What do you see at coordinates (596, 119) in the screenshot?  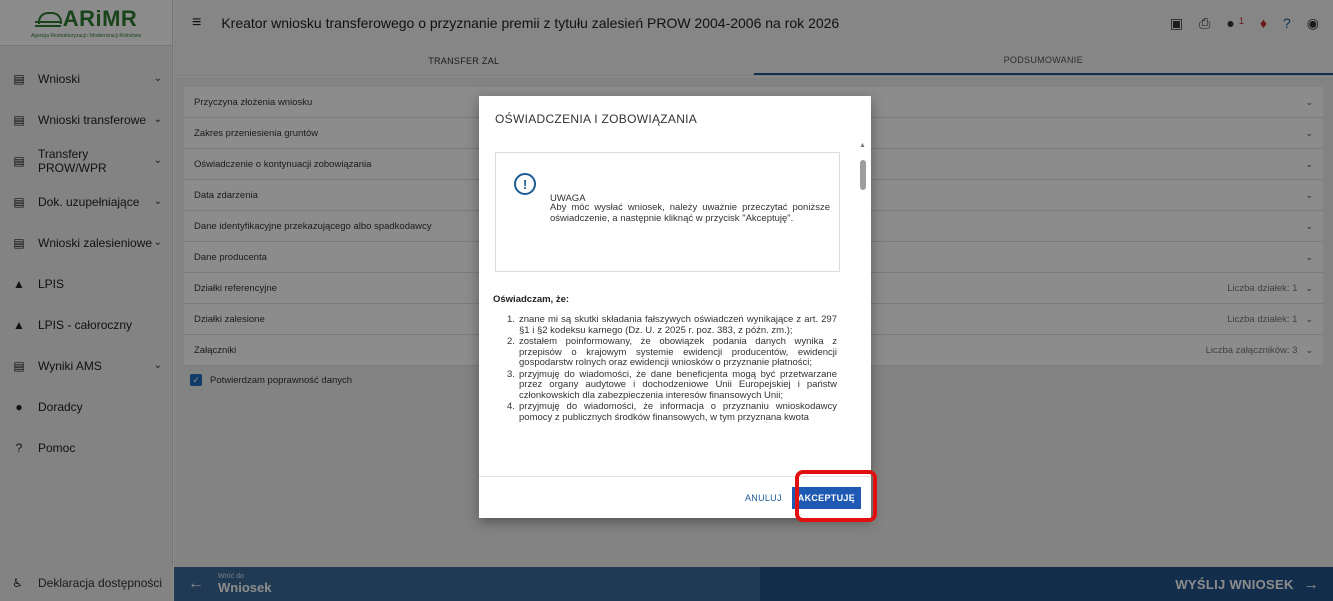 I see `dialog-title: OŚWIADCZENIA I ZOBOWIĄZANIA` at bounding box center [596, 119].